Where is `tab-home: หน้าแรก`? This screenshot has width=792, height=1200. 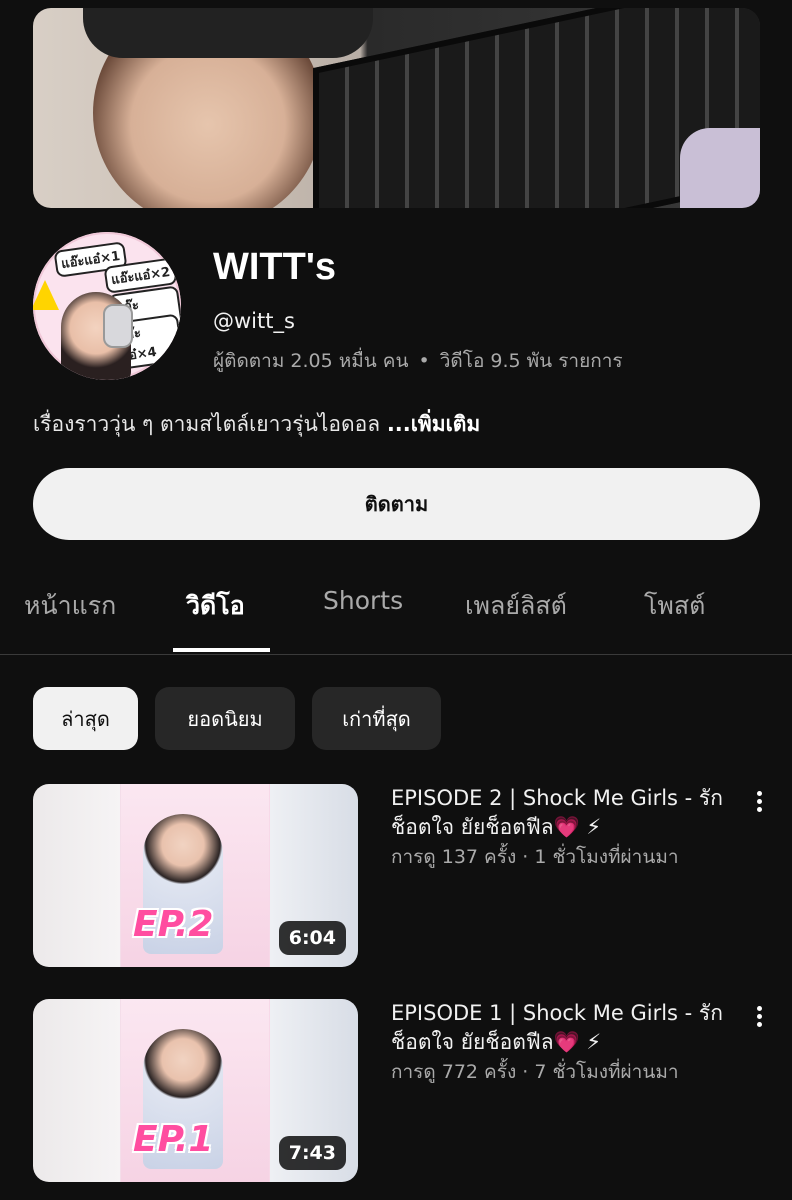
tab-home: หน้าแรก is located at coordinates (70, 606).